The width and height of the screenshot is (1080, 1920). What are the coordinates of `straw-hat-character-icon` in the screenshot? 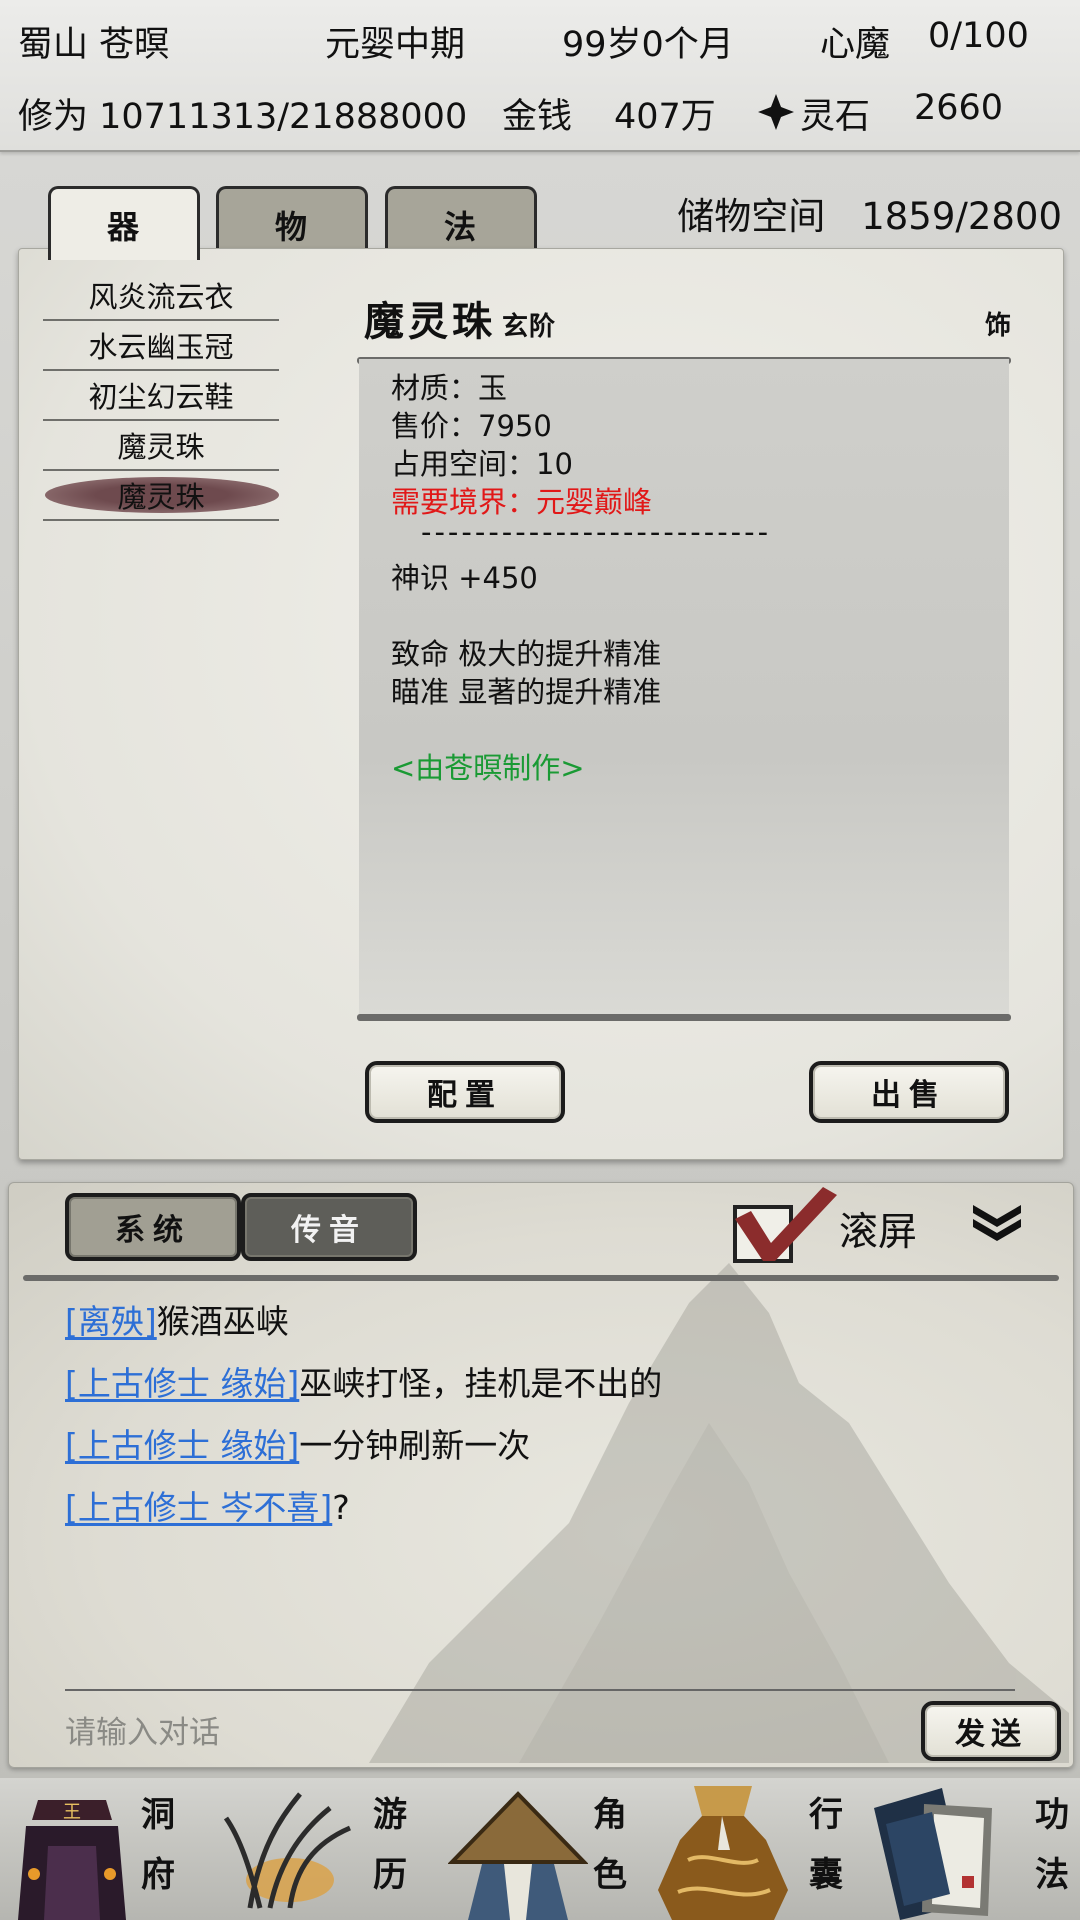 It's located at (518, 1855).